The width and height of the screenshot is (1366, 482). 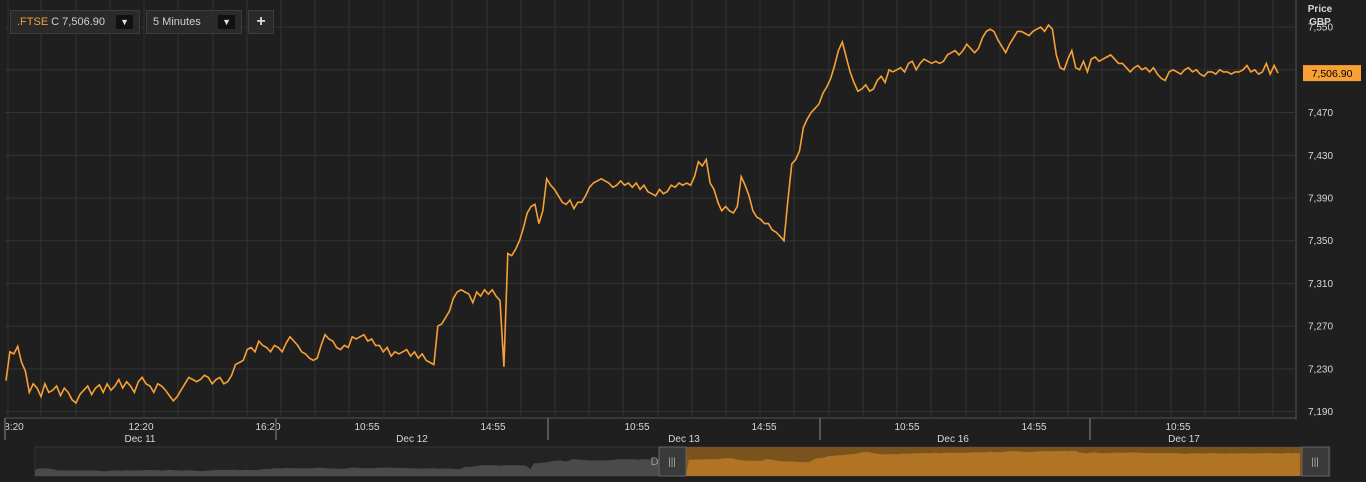 I want to click on add-study-button: +, so click(x=261, y=22).